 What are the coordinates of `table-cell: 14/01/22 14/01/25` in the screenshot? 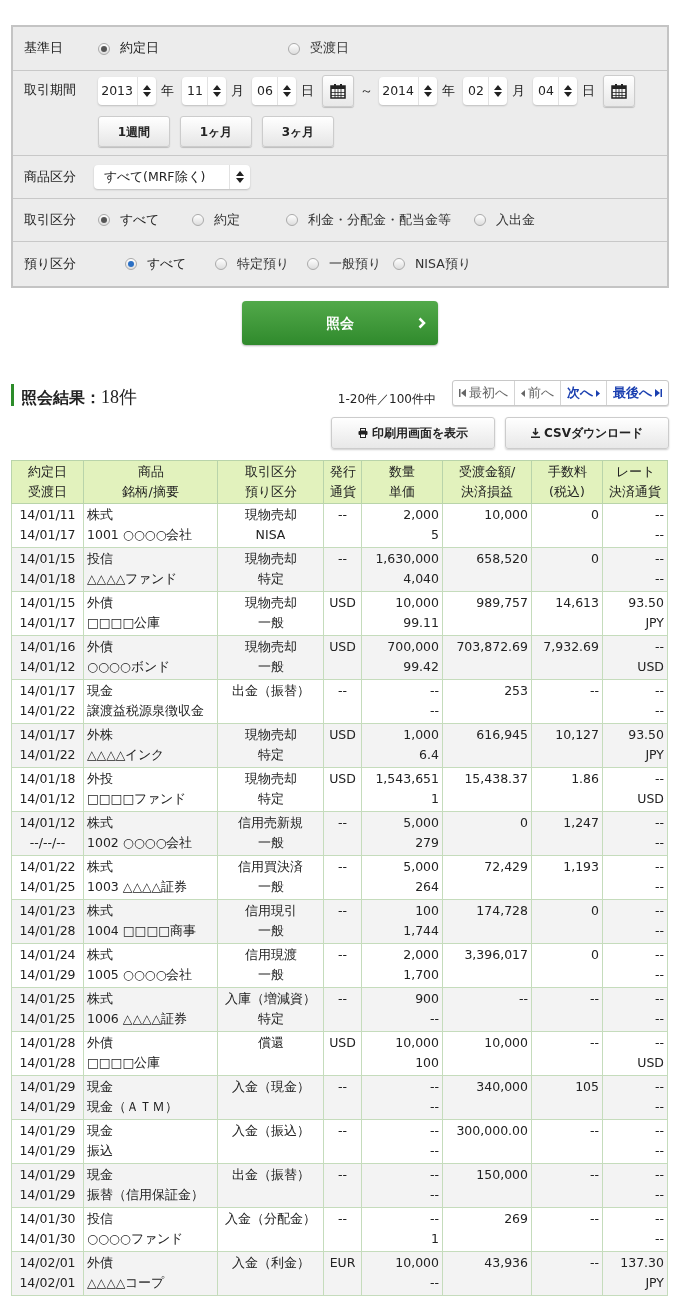 It's located at (47, 877).